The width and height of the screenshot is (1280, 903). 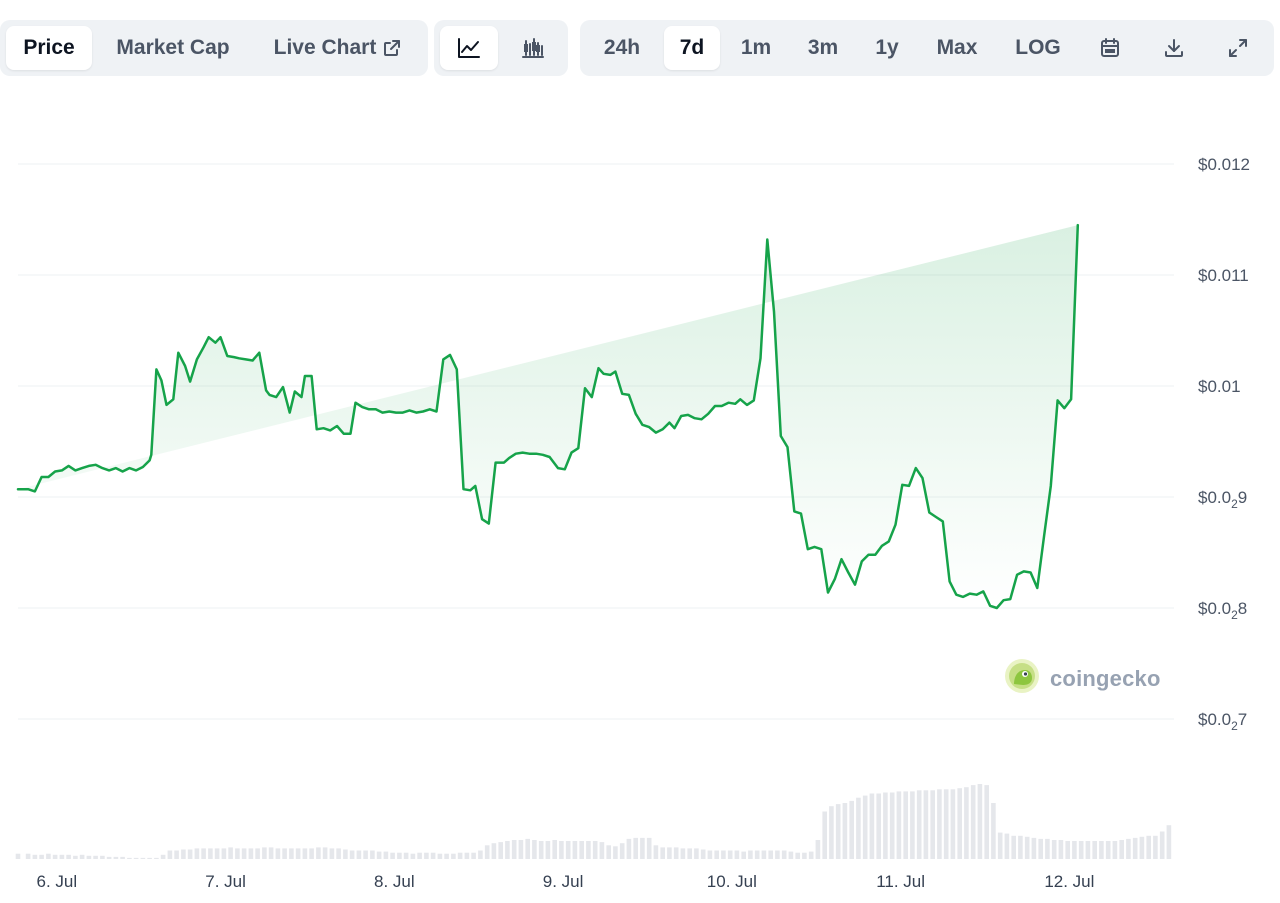 What do you see at coordinates (1038, 48) in the screenshot?
I see `log-scale-button: LOG` at bounding box center [1038, 48].